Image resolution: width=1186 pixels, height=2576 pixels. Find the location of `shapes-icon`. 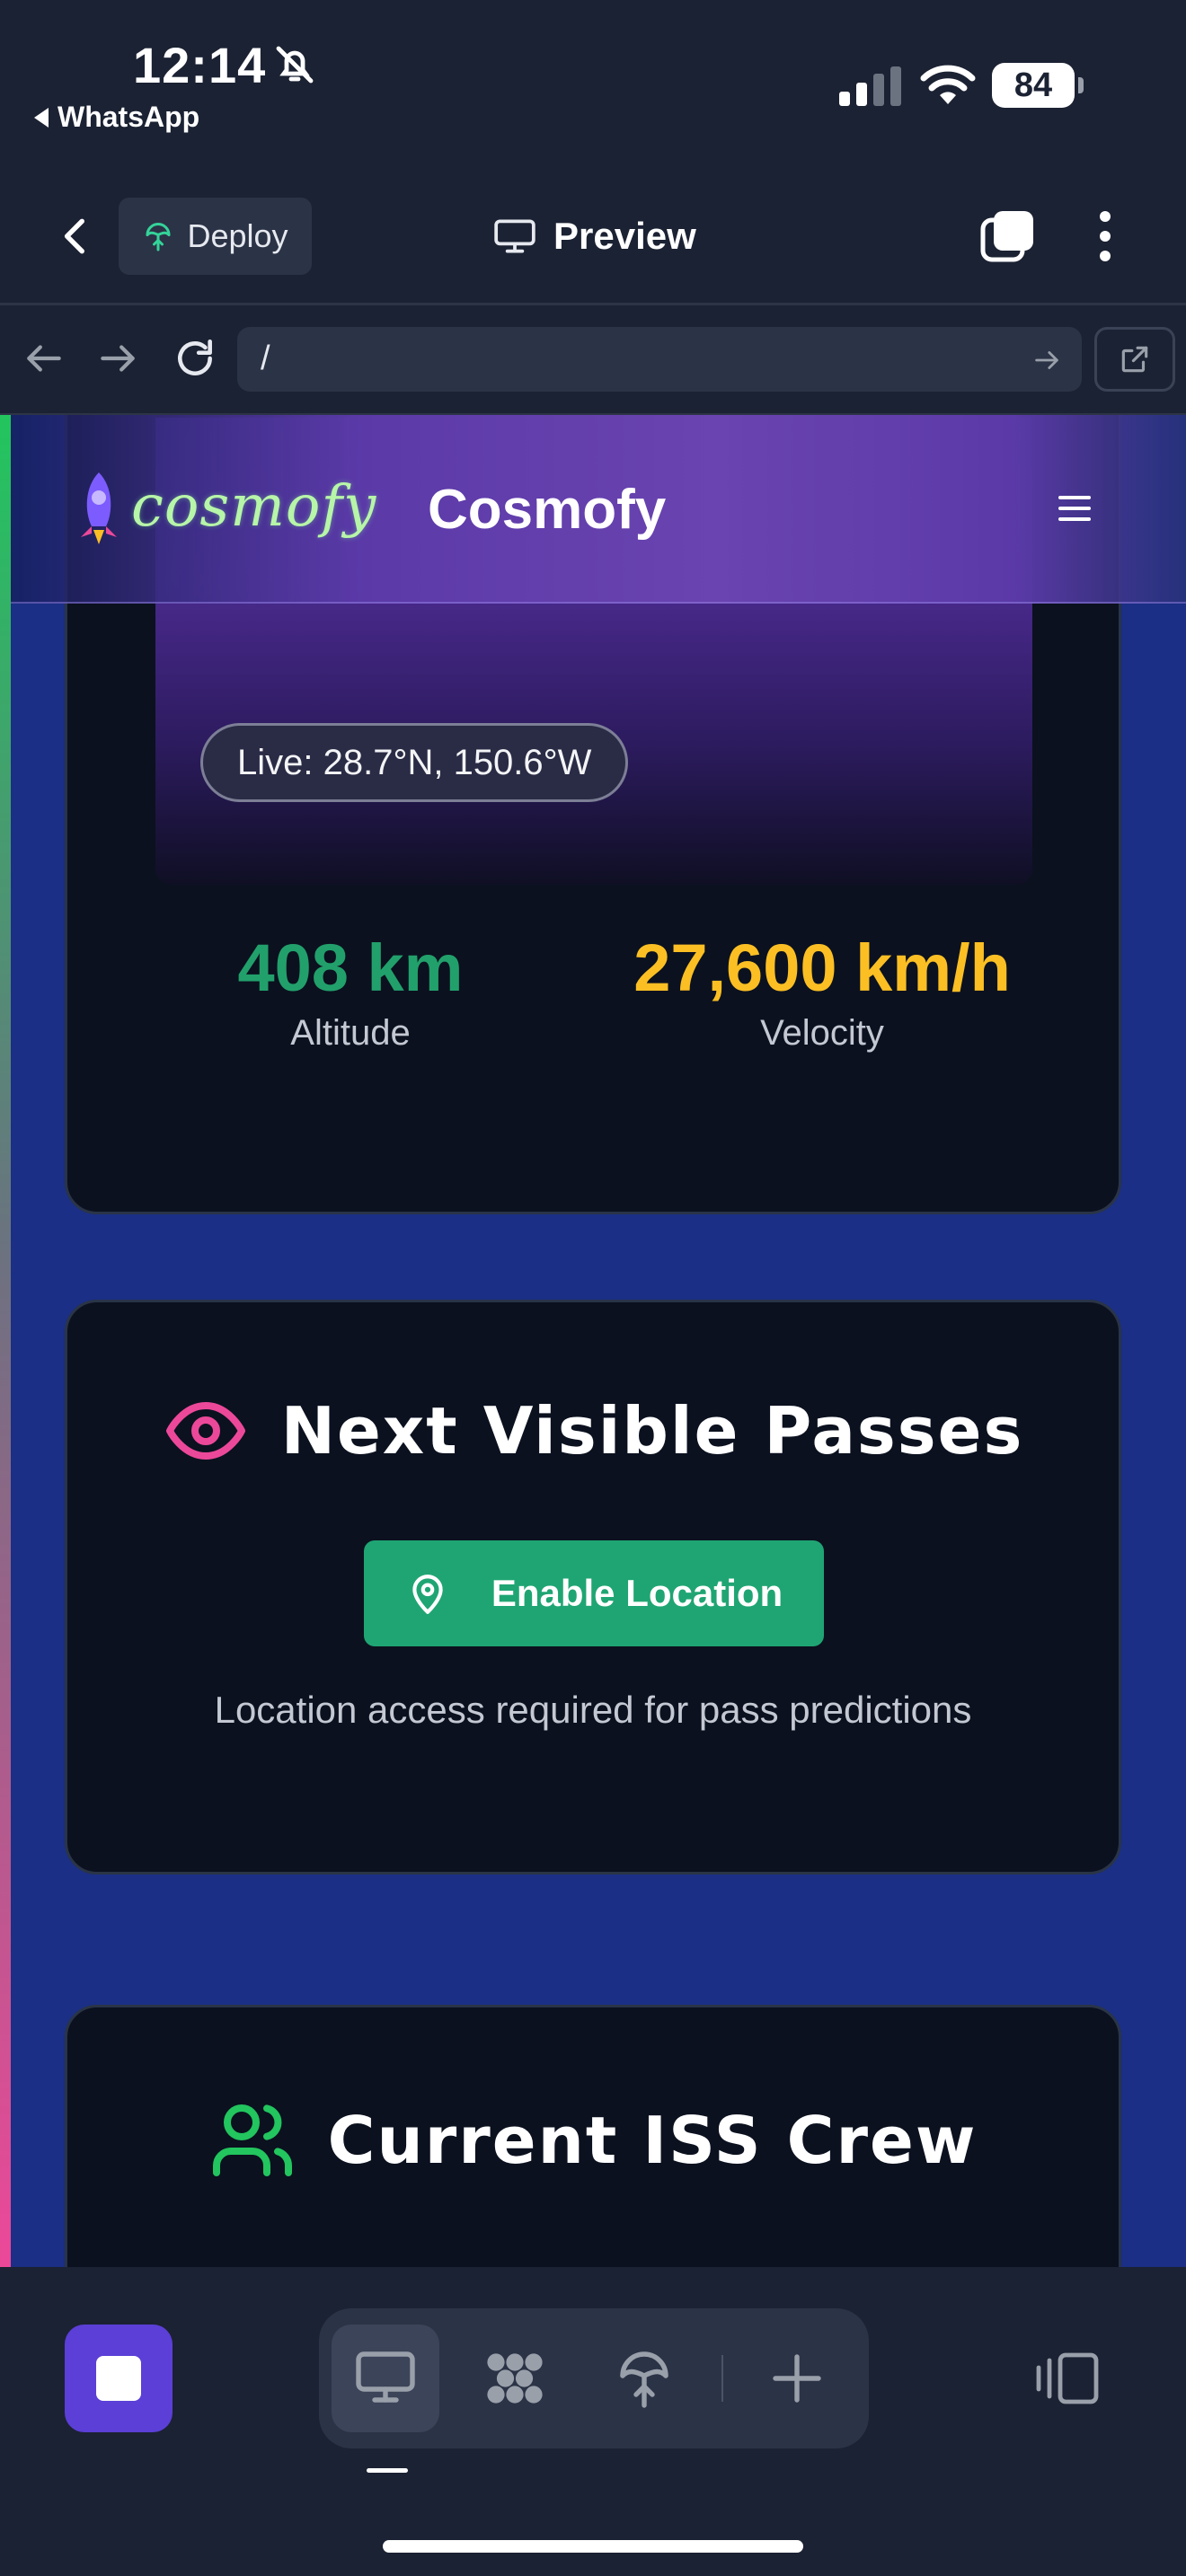

shapes-icon is located at coordinates (515, 2378).